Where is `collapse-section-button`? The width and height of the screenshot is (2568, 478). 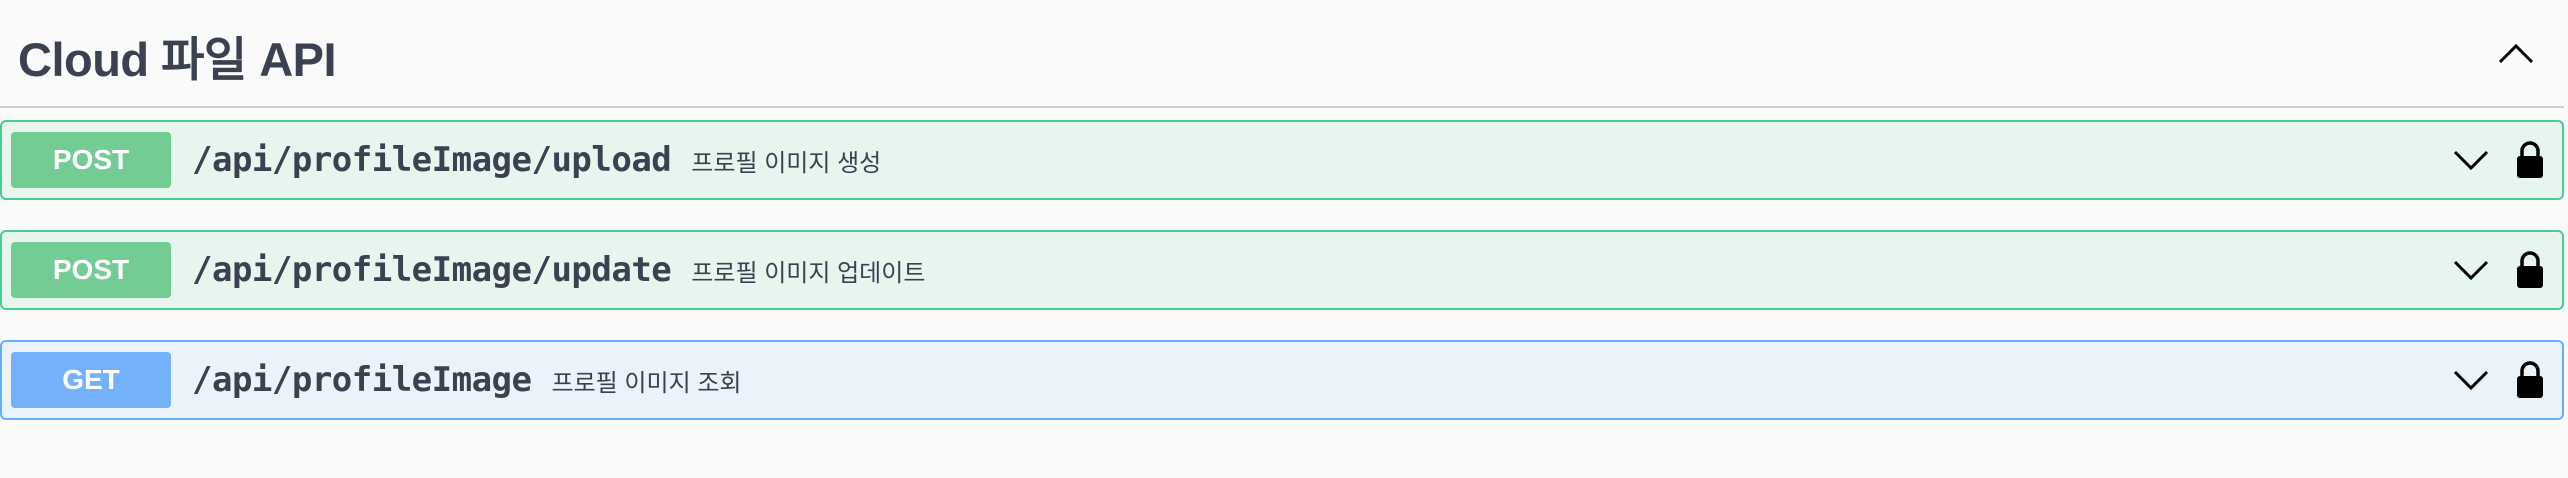 collapse-section-button is located at coordinates (2516, 53).